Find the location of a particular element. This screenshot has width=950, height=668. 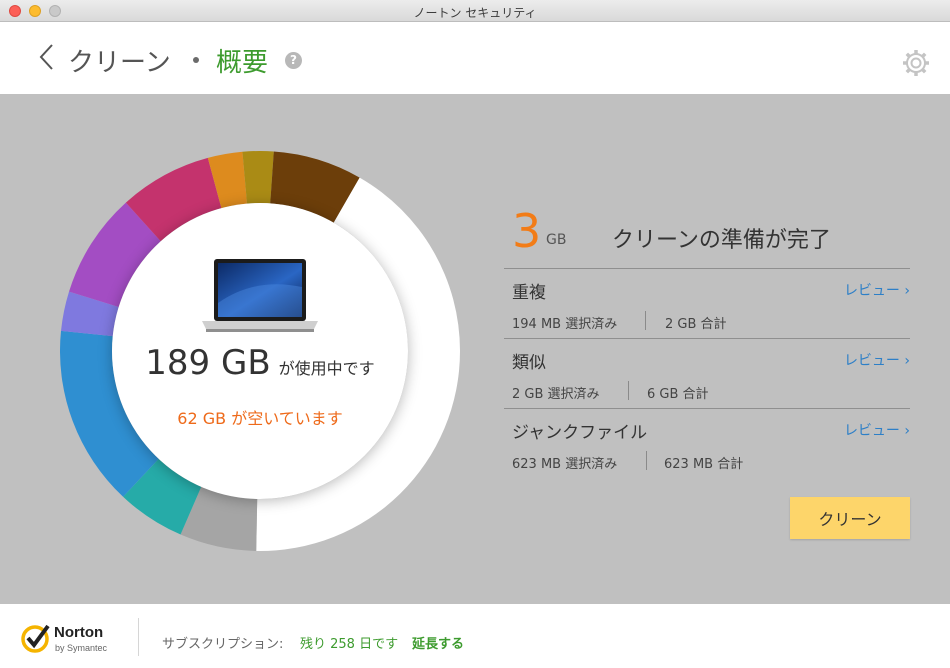

subscription-label: サブスクリプション: is located at coordinates (223, 644).